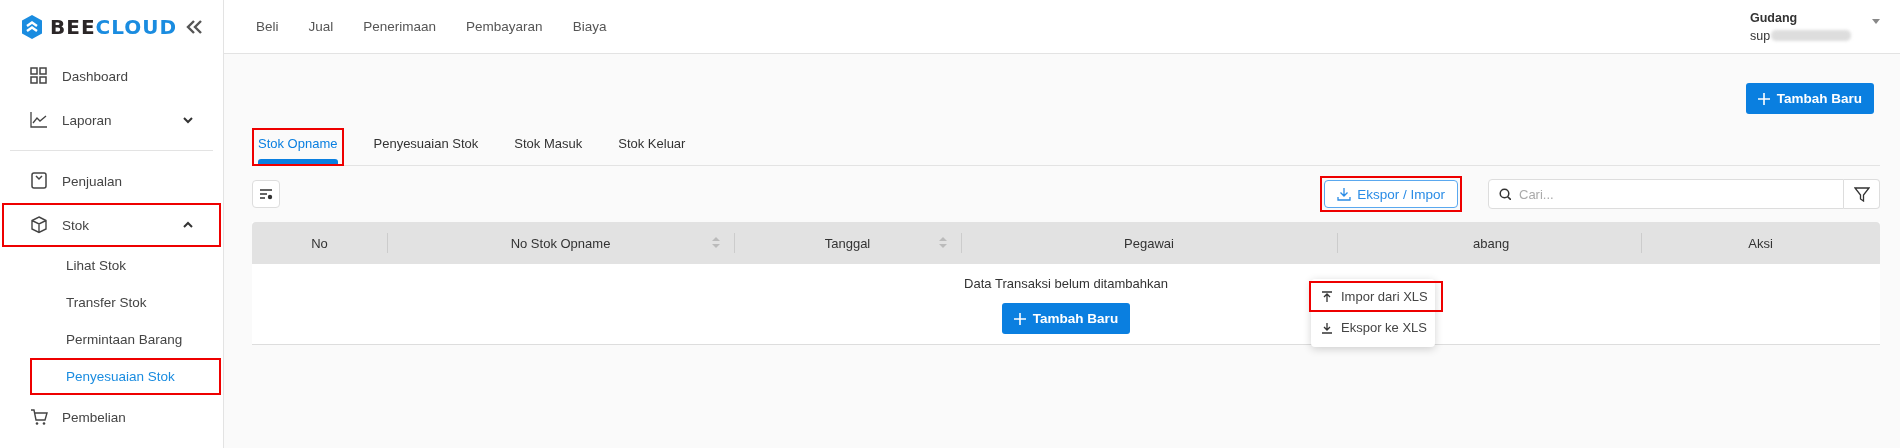  Describe the element at coordinates (39, 225) in the screenshot. I see `box-icon` at that location.